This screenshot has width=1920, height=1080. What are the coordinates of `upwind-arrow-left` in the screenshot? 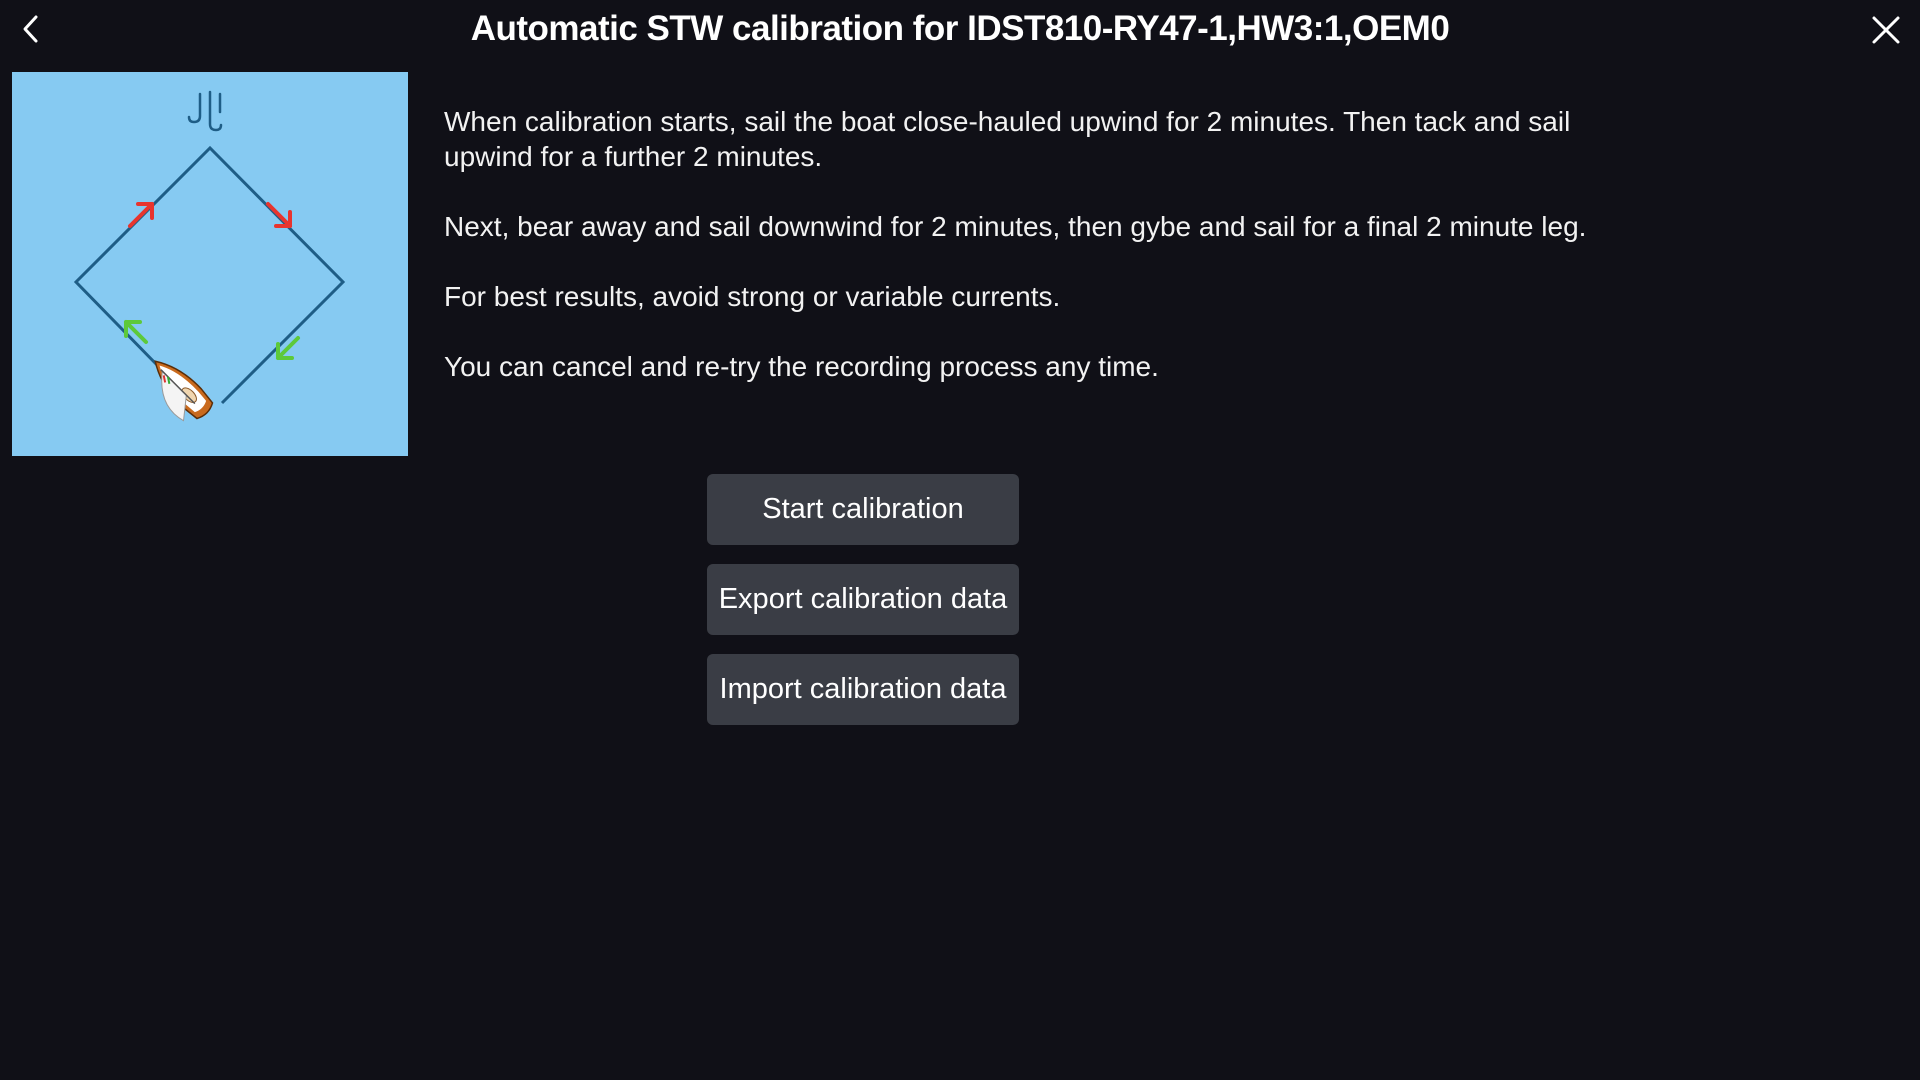 It's located at (141, 215).